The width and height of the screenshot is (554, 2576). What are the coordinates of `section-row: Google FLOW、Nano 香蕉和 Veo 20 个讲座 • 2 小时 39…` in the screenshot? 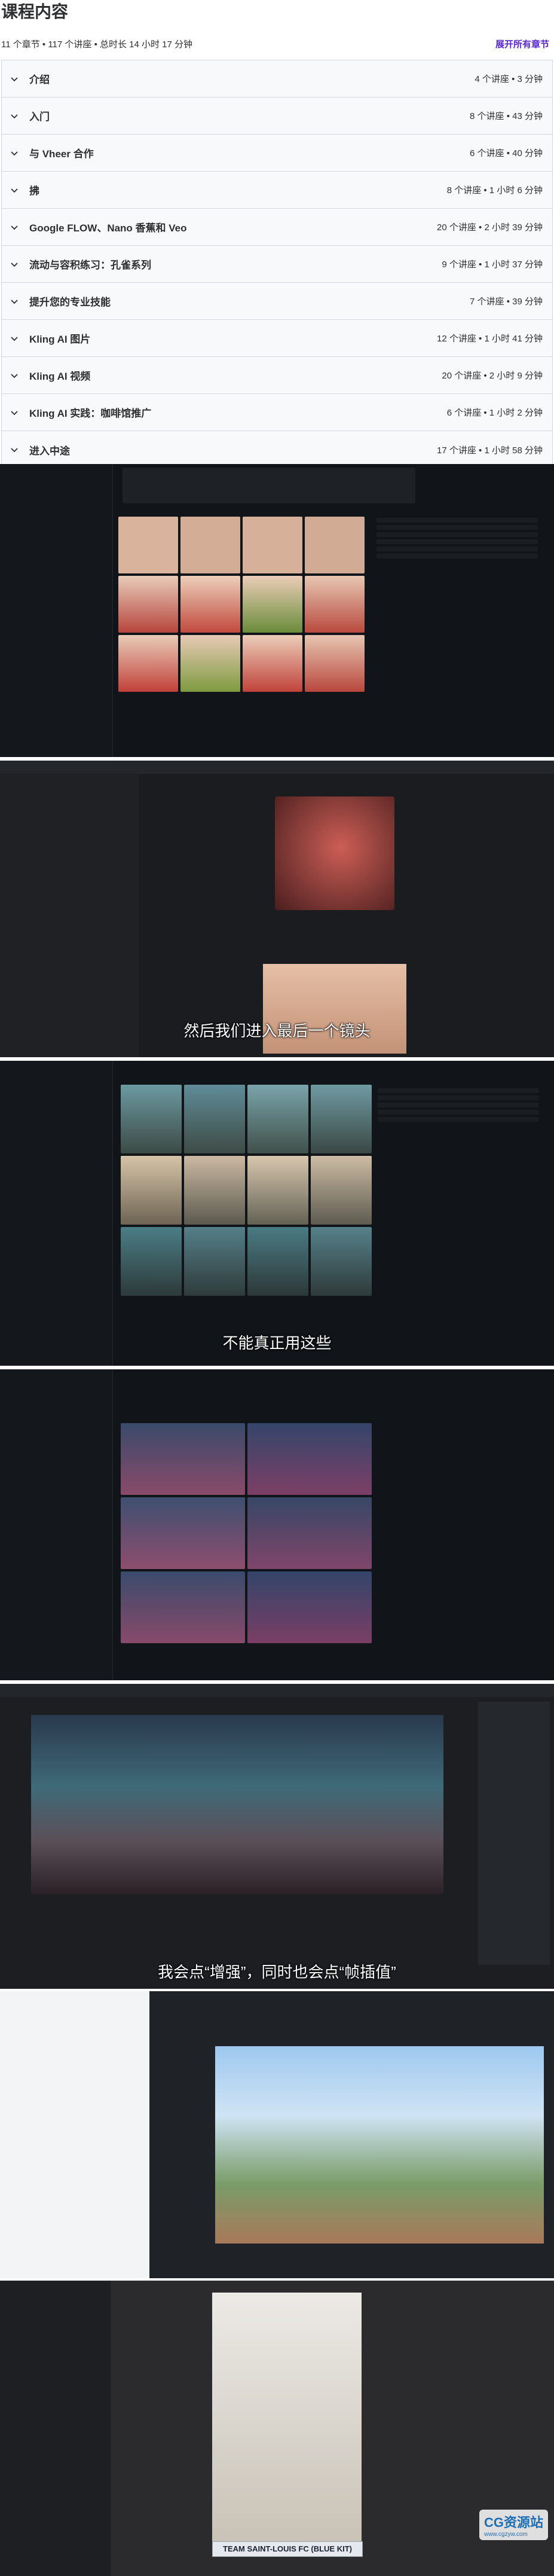 It's located at (277, 227).